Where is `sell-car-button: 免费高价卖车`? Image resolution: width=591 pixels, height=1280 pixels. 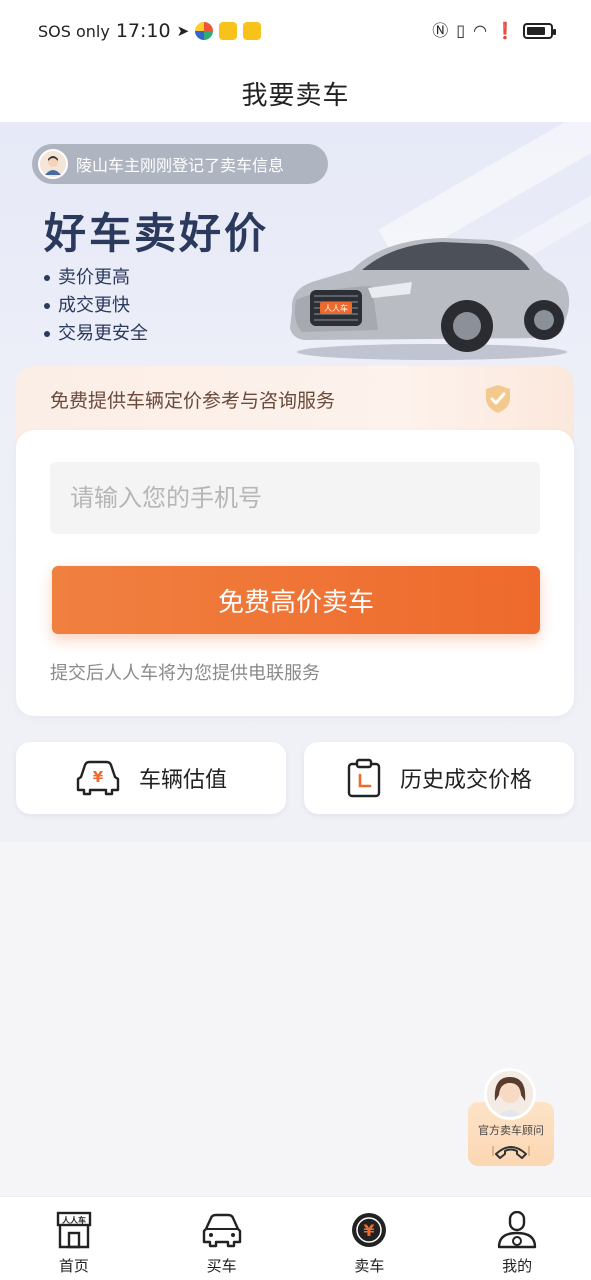 sell-car-button: 免费高价卖车 is located at coordinates (296, 600).